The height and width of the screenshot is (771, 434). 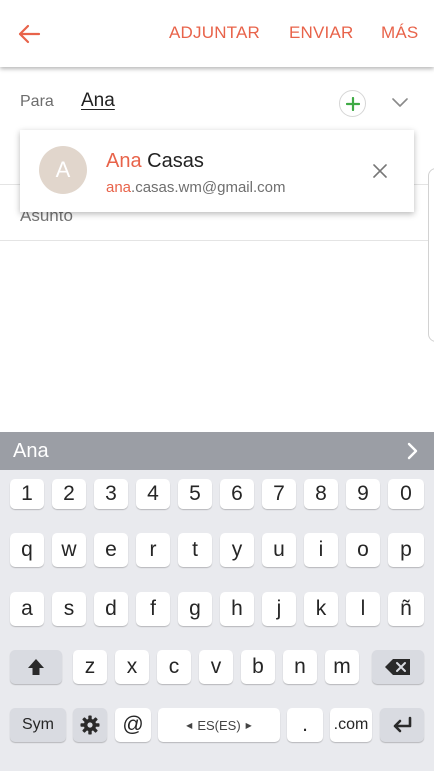 What do you see at coordinates (406, 609) in the screenshot?
I see `key-enye: ñ` at bounding box center [406, 609].